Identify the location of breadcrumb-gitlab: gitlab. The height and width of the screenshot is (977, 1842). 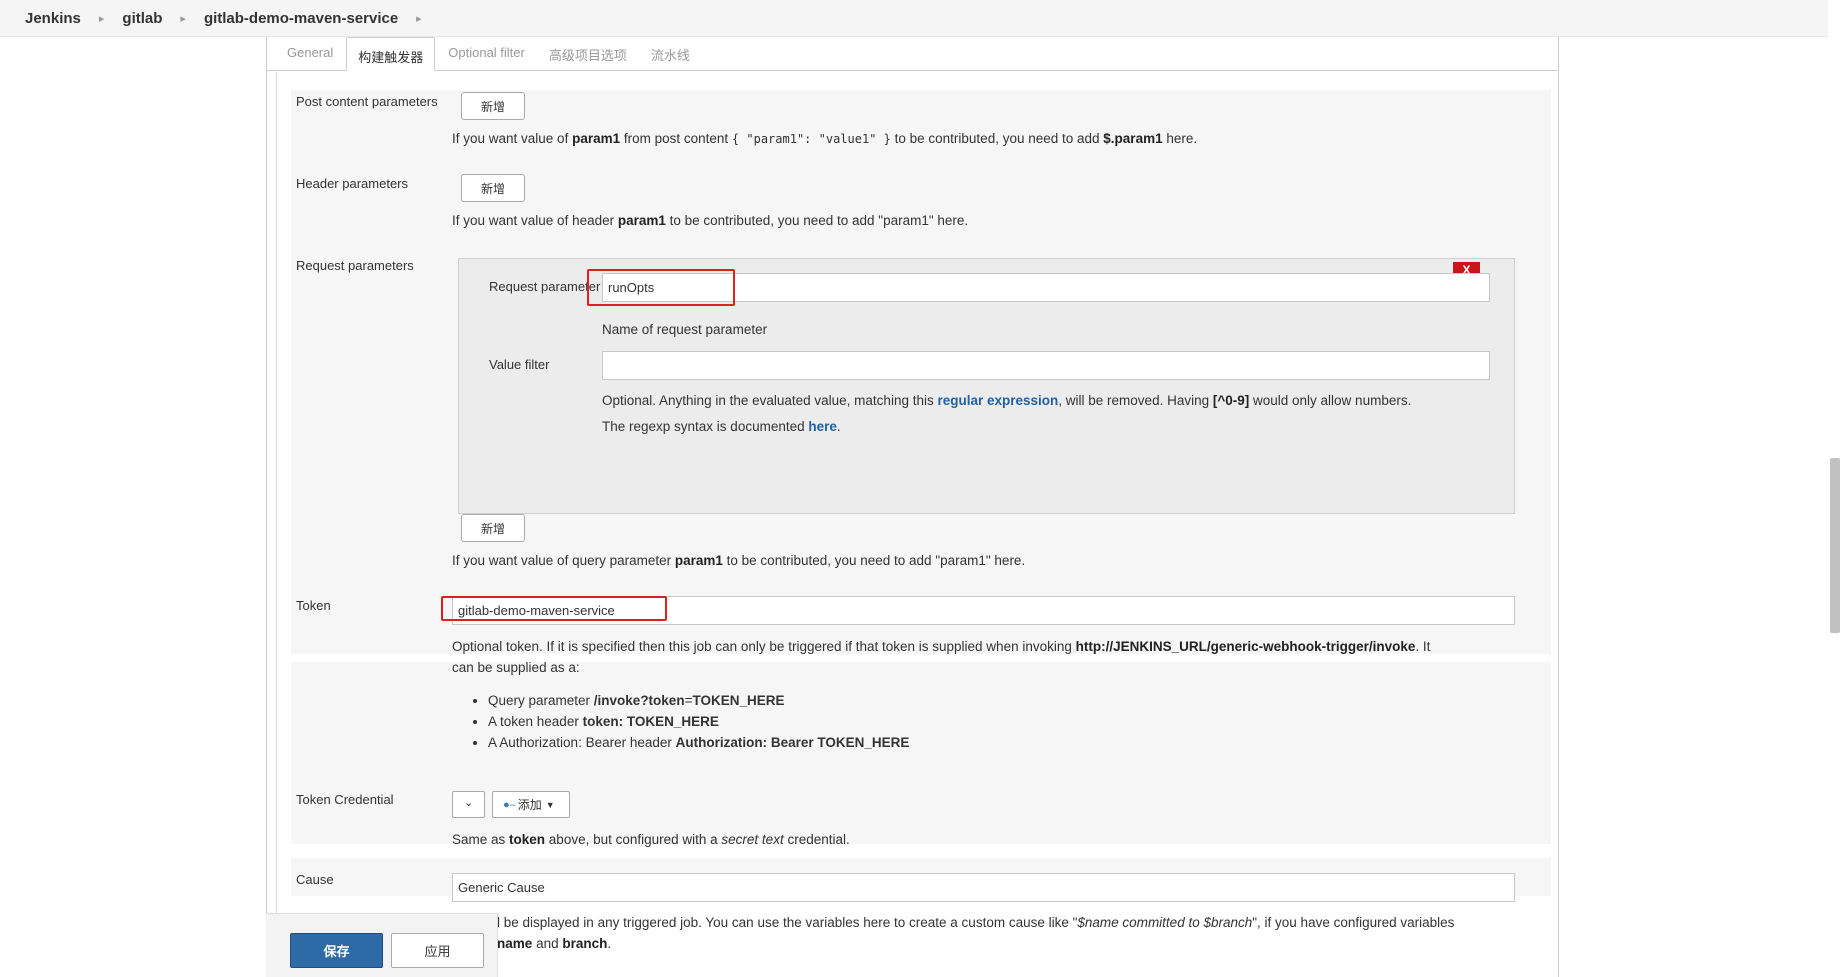
(142, 18).